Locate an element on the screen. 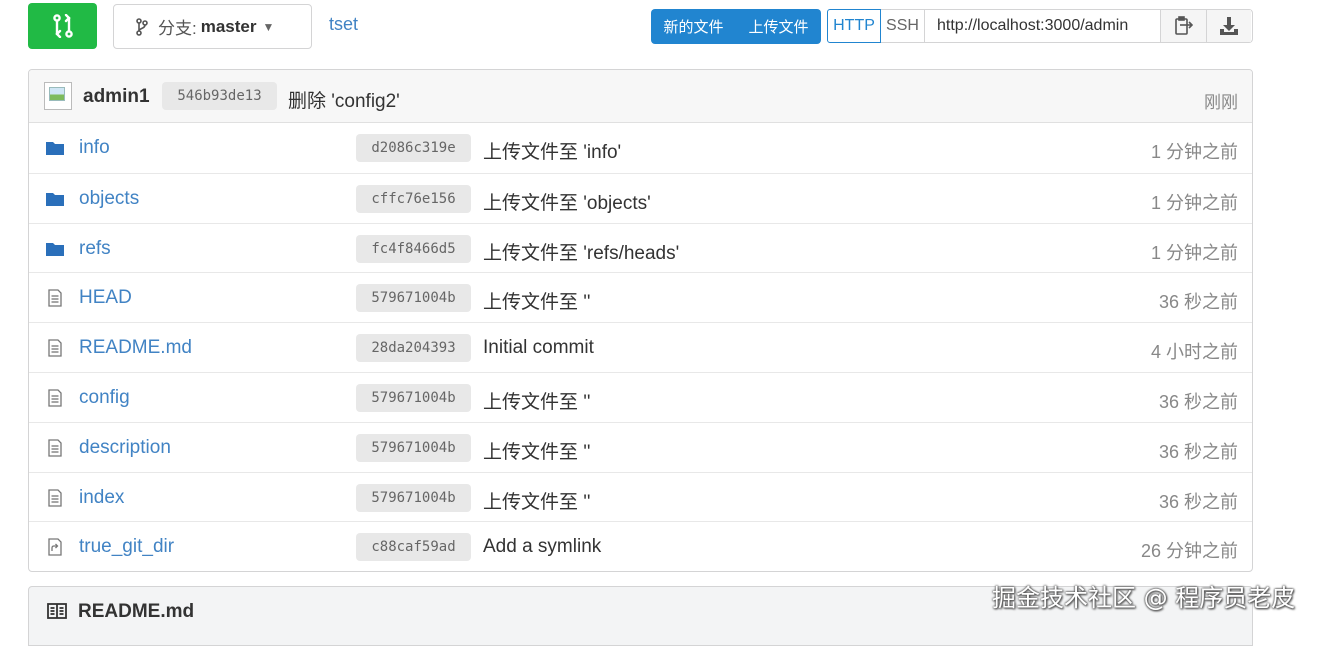 The image size is (1322, 646). http-protocol-button: HTTP is located at coordinates (854, 26).